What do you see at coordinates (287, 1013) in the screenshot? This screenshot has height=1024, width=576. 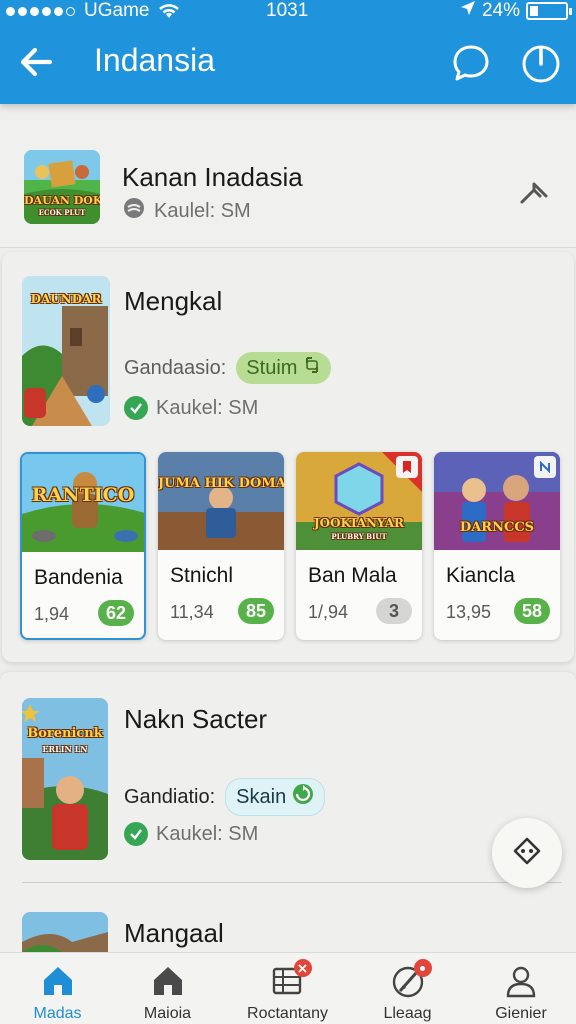 I see `nav-item-label: Roctantany` at bounding box center [287, 1013].